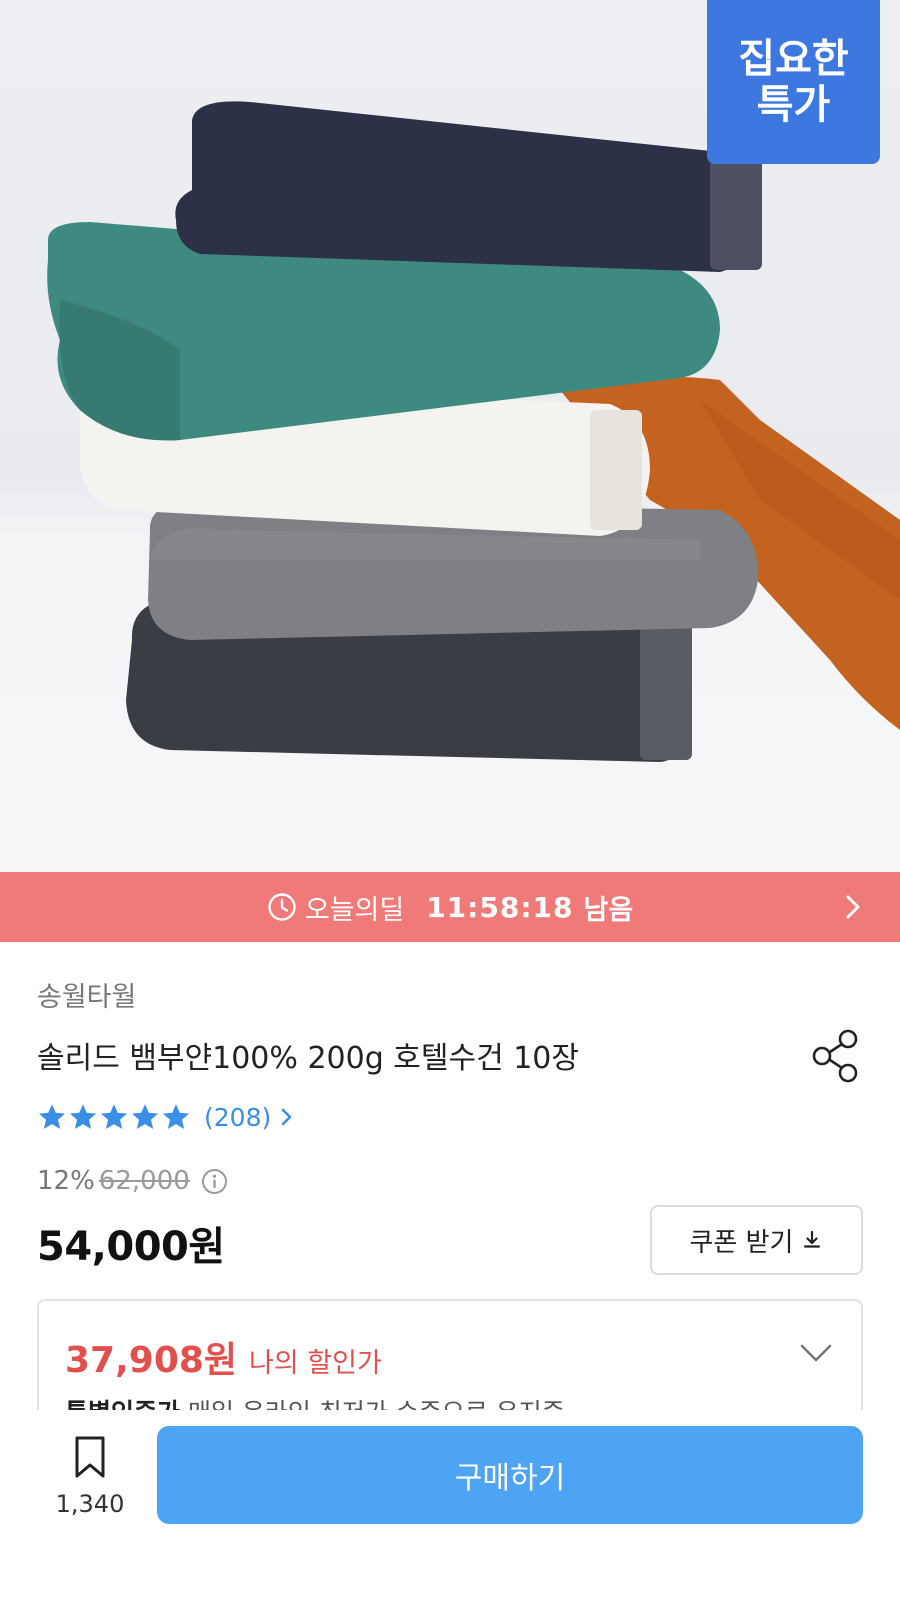  Describe the element at coordinates (144, 1181) in the screenshot. I see `original-price: 62,000` at that location.